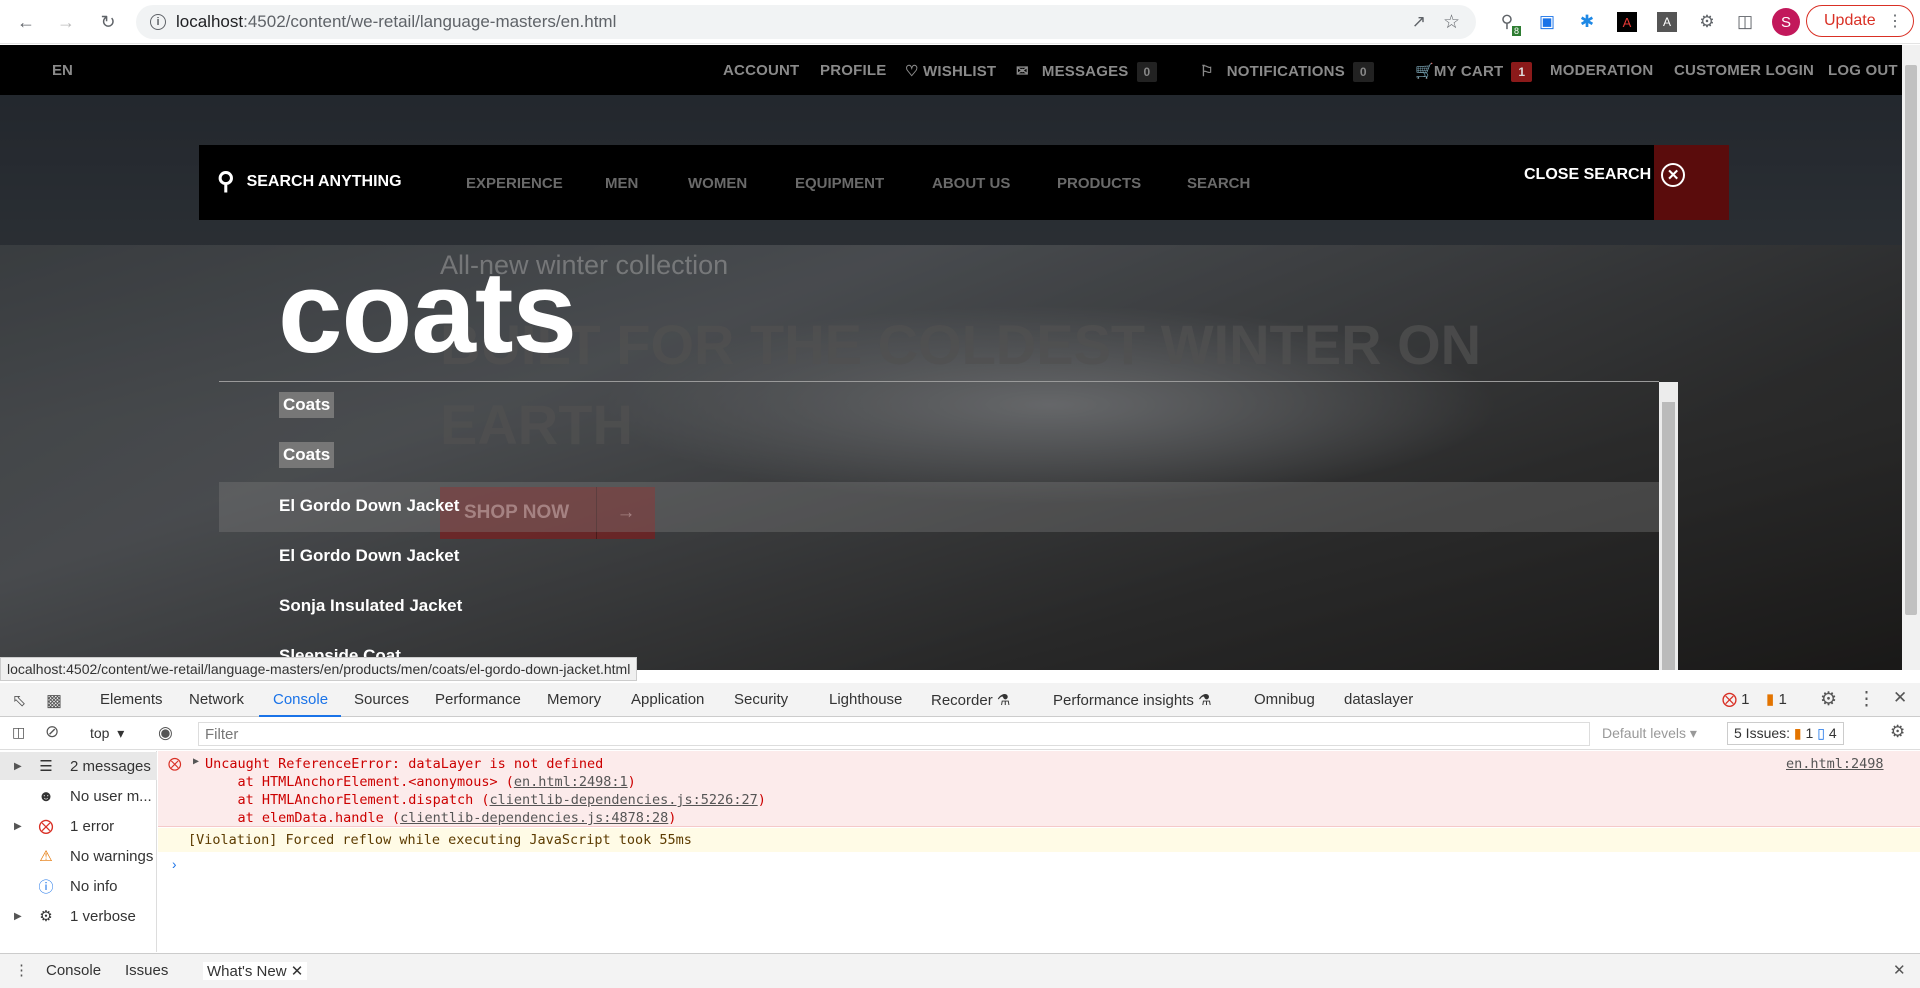 This screenshot has width=1920, height=988. What do you see at coordinates (78, 916) in the screenshot?
I see `sidebar-item-verbose: ▶ ⚙ 1 verbose` at bounding box center [78, 916].